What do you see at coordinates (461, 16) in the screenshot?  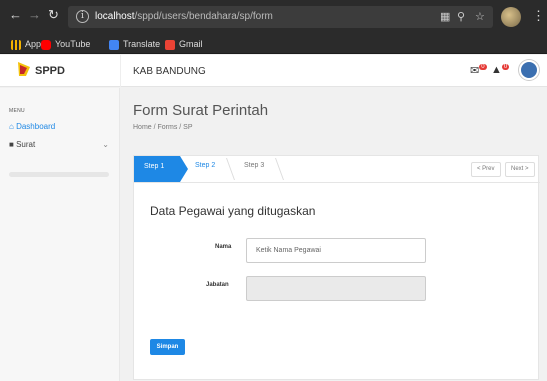 I see `zoom-icon: ⚲` at bounding box center [461, 16].